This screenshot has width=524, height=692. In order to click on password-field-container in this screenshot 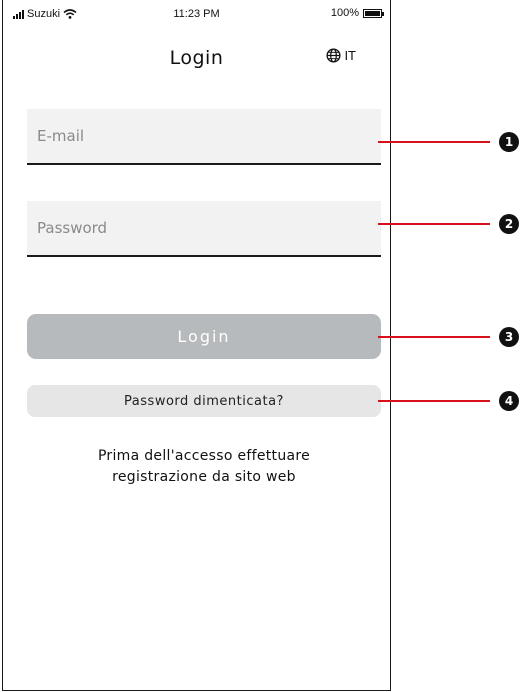, I will do `click(204, 229)`.